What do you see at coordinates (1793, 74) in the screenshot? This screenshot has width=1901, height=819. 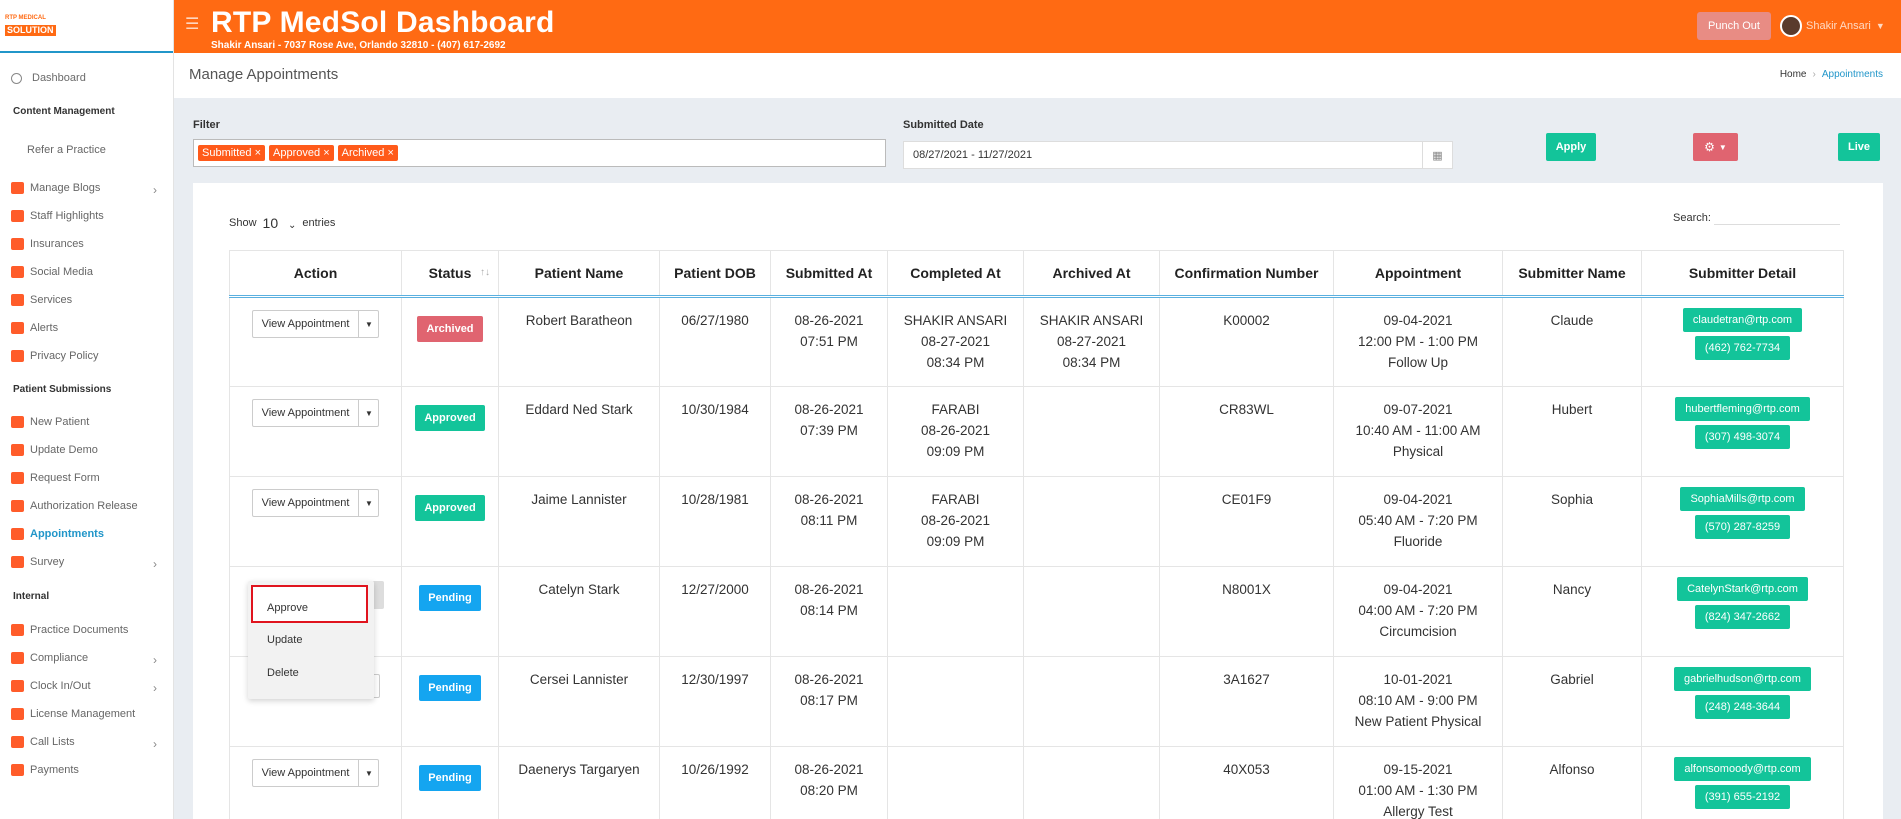 I see `breadcrumb-home: Home` at bounding box center [1793, 74].